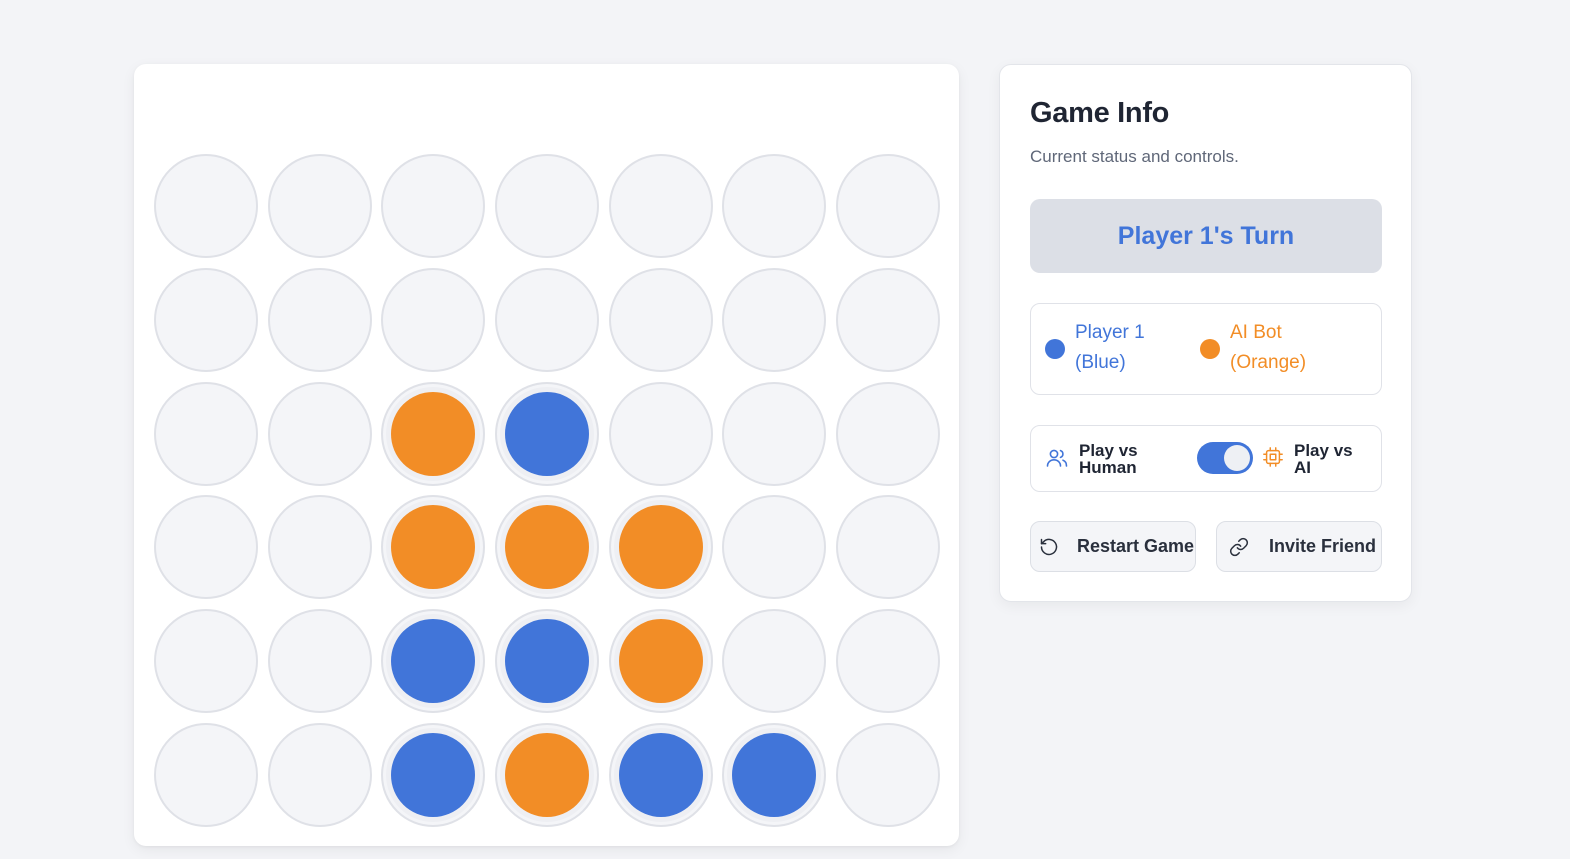  What do you see at coordinates (1273, 459) in the screenshot?
I see `cpu-chip-icon` at bounding box center [1273, 459].